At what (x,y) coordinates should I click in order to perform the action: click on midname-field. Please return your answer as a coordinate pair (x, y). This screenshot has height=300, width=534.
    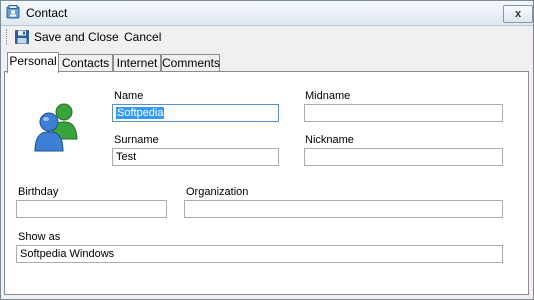
    Looking at the image, I should click on (403, 113).